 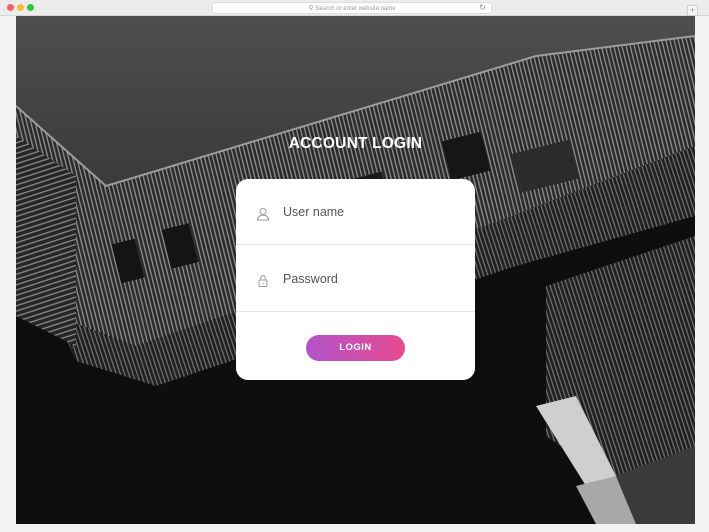 I want to click on password-field: Password, so click(x=355, y=279).